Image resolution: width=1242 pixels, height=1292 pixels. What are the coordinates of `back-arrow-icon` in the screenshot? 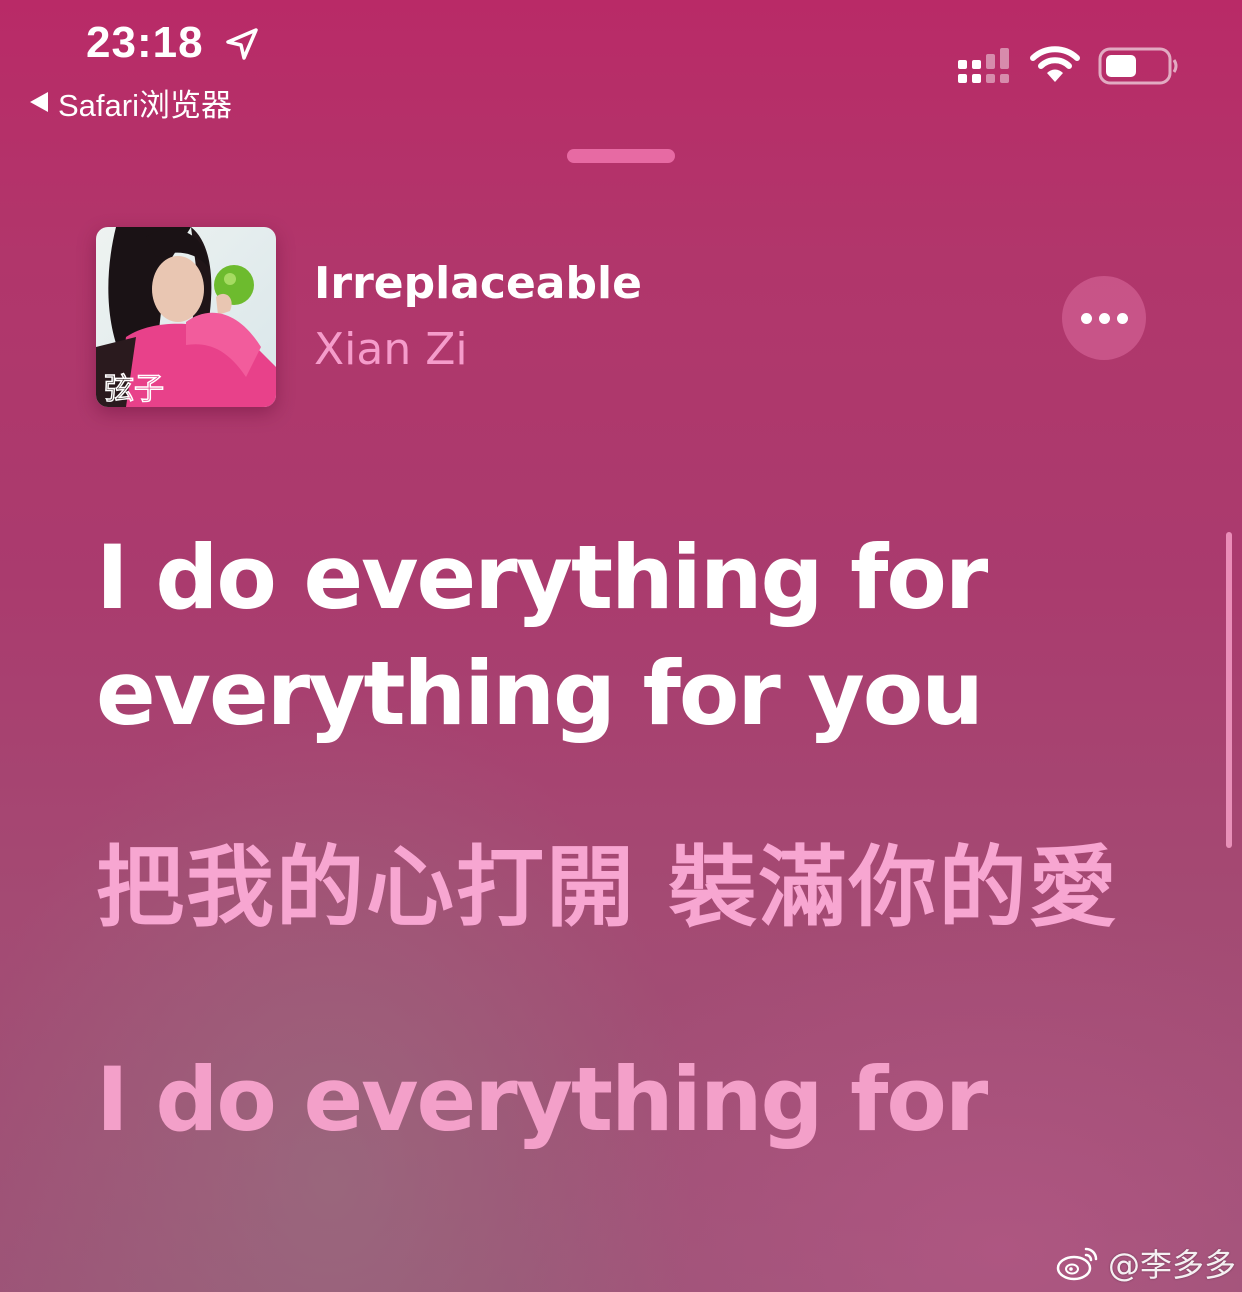 It's located at (39, 102).